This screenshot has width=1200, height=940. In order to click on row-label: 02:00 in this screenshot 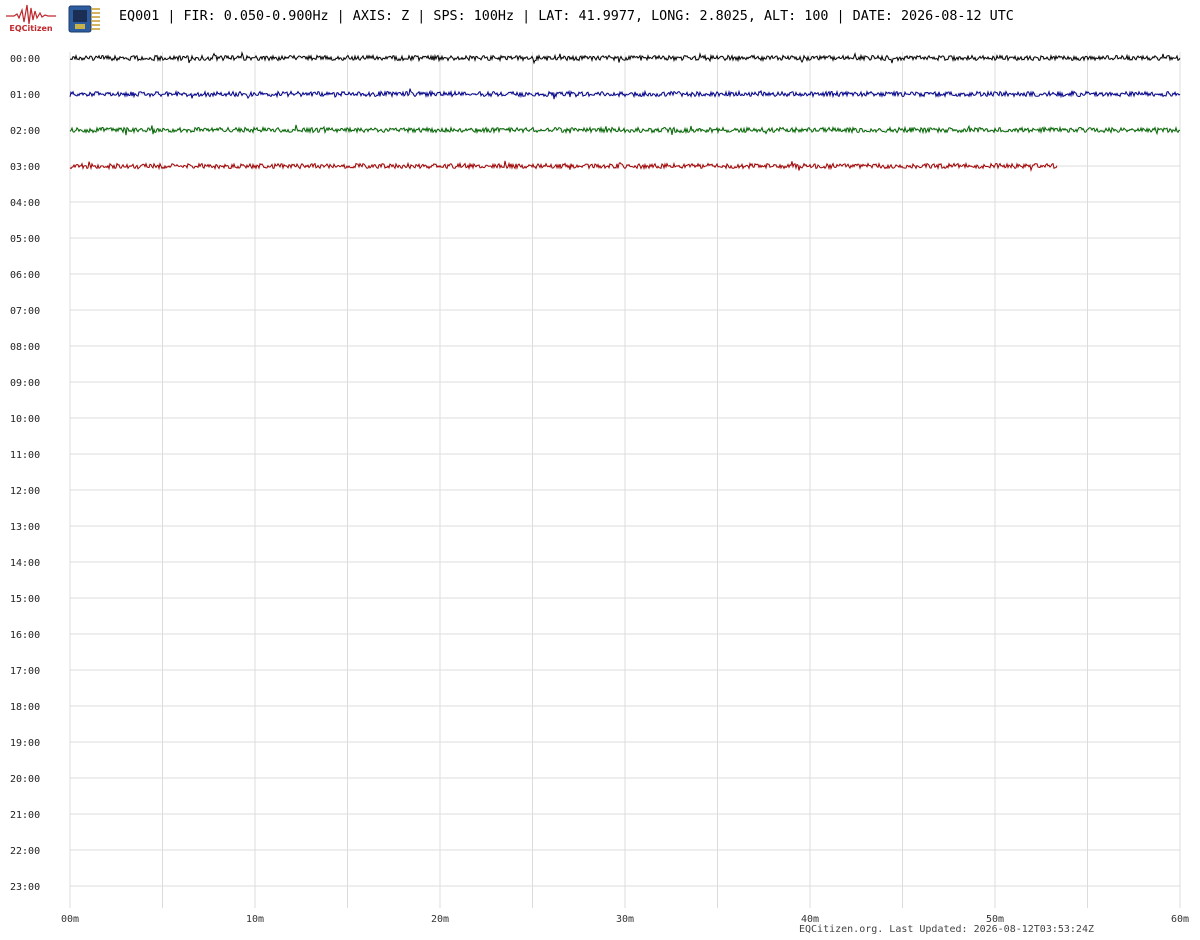, I will do `click(25, 131)`.